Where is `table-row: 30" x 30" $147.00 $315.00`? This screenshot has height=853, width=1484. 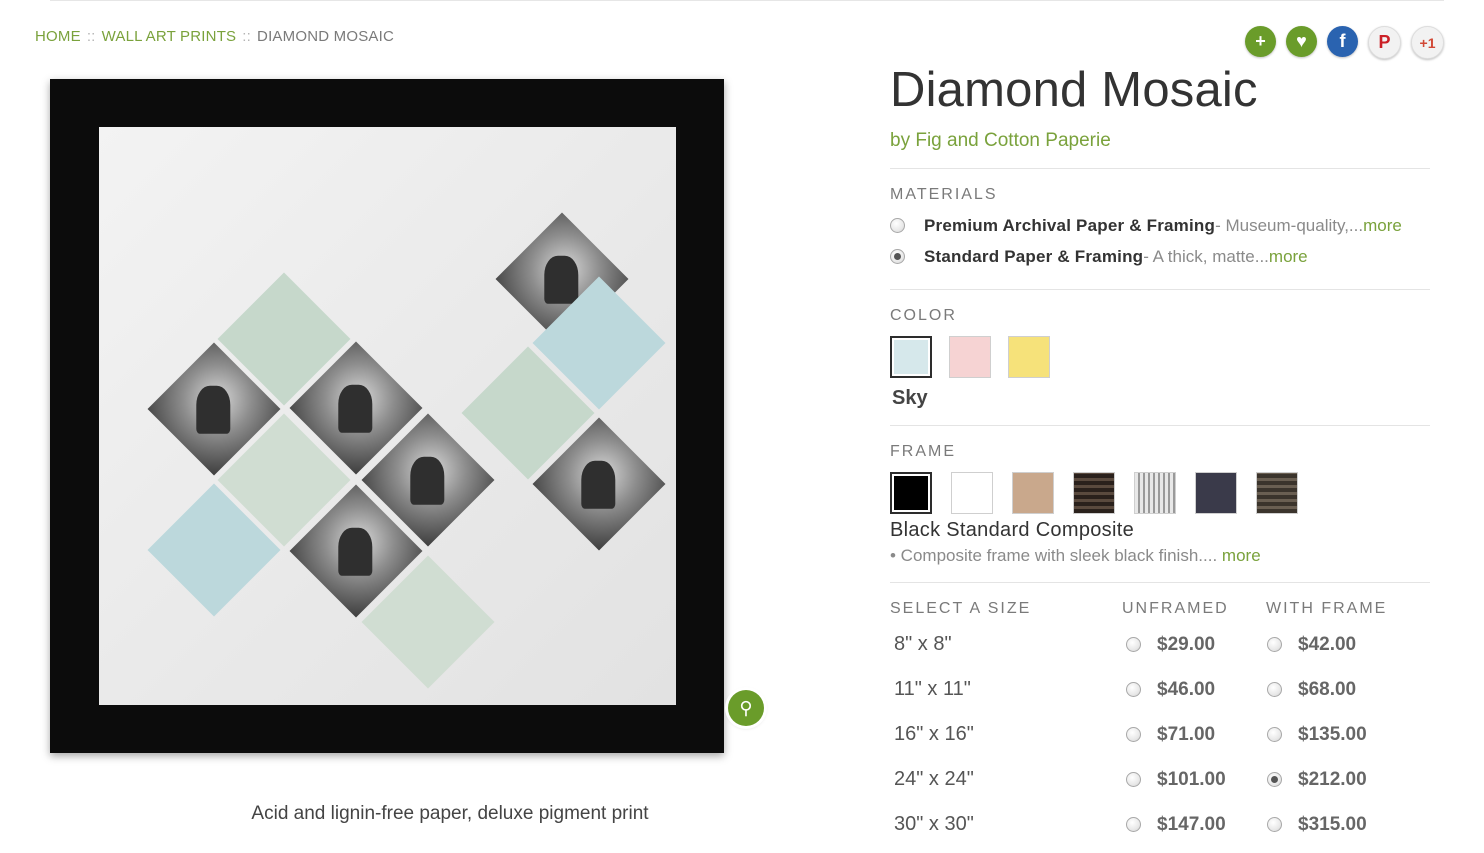
table-row: 30" x 30" $147.00 $315.00 is located at coordinates (1160, 824).